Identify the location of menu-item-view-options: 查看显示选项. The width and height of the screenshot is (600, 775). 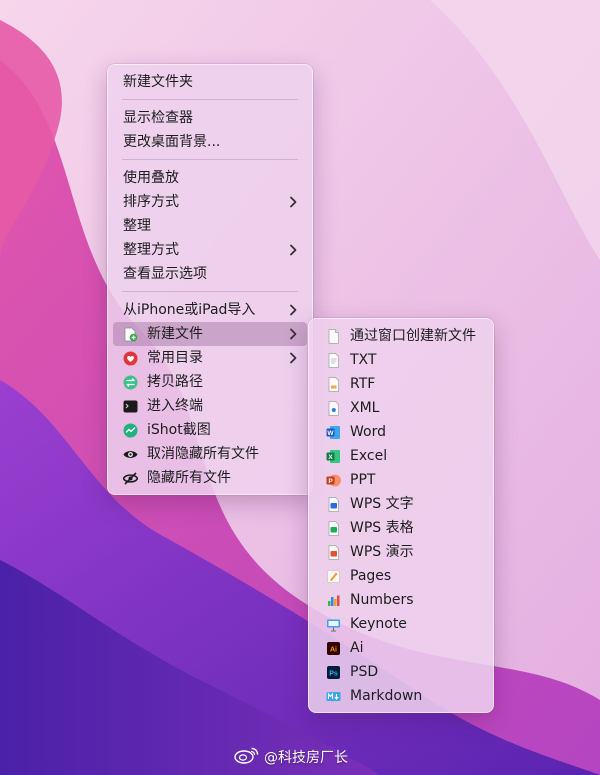
(210, 274).